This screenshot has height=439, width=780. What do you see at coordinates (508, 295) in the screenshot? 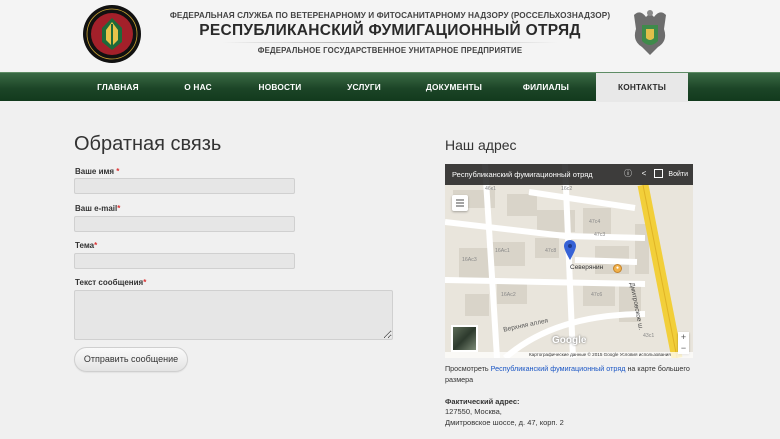
I see `map-label: 16Ас2` at bounding box center [508, 295].